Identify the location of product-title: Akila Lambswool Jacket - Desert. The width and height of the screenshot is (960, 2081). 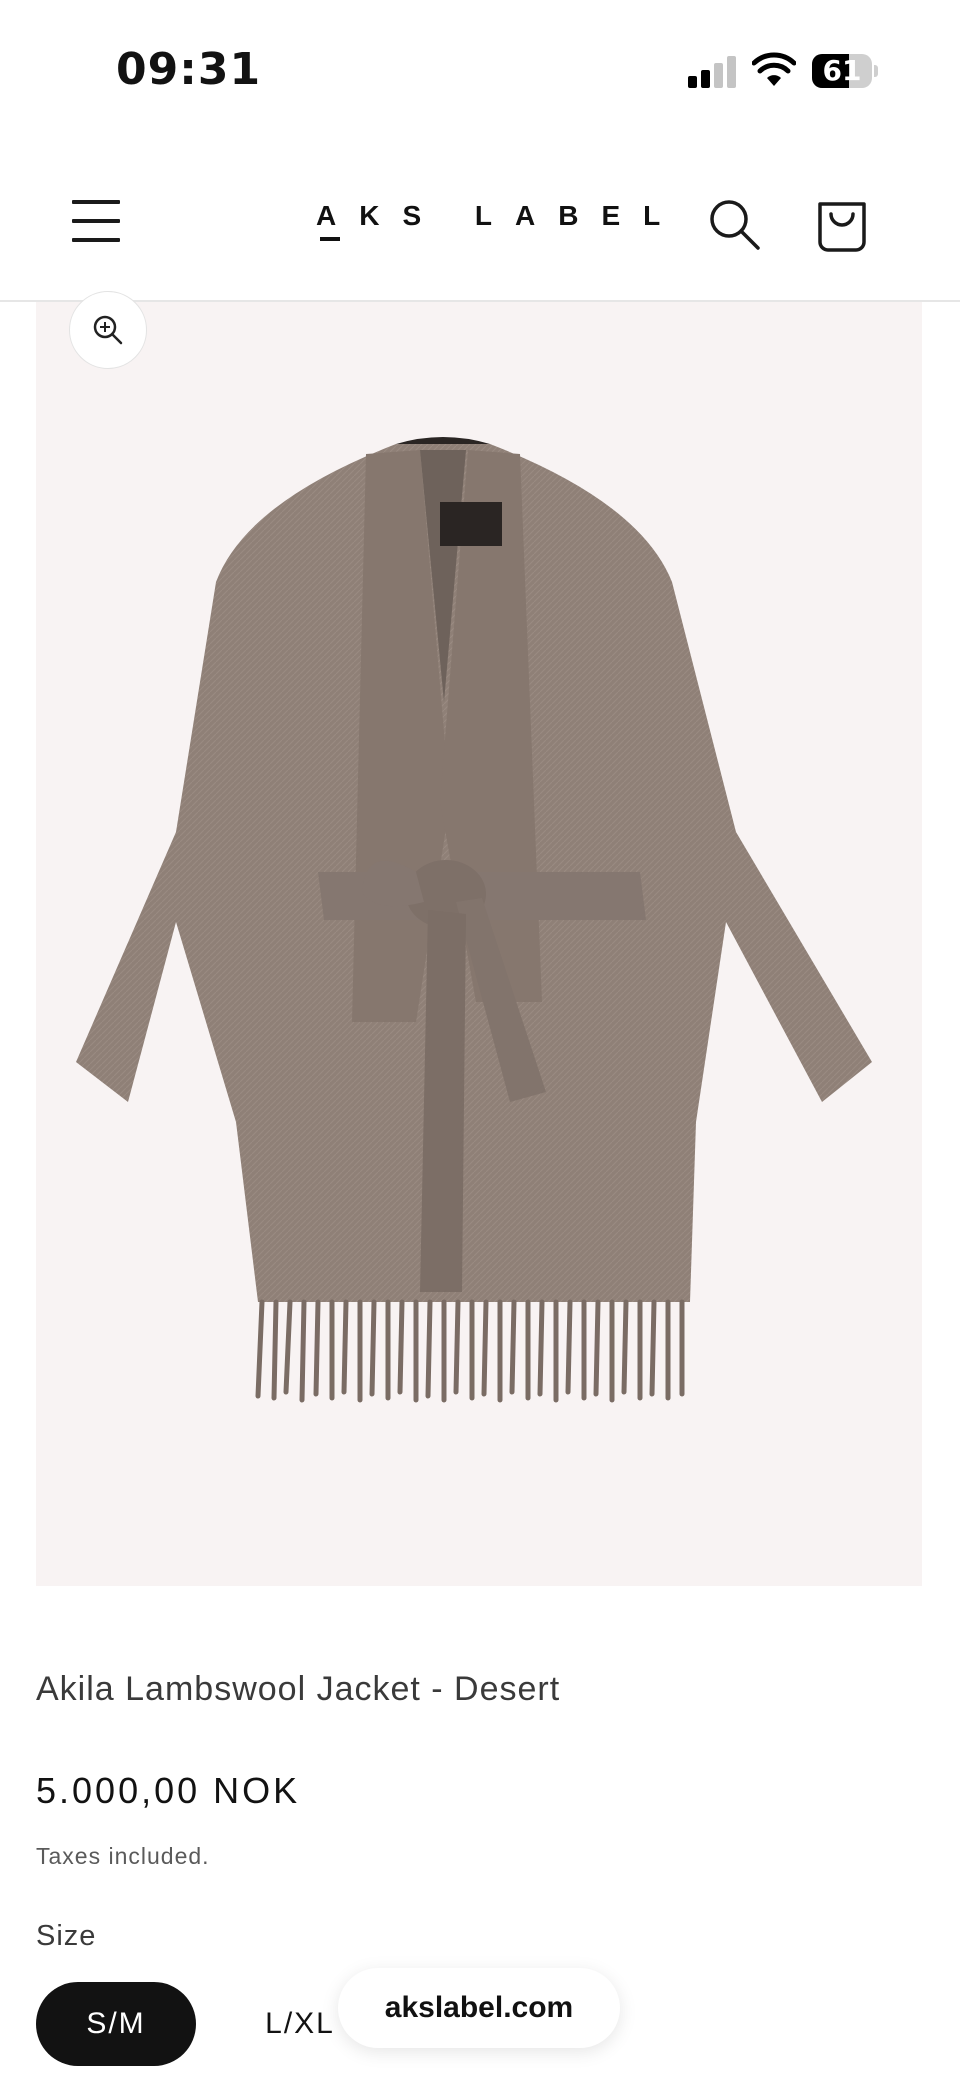
(298, 1689).